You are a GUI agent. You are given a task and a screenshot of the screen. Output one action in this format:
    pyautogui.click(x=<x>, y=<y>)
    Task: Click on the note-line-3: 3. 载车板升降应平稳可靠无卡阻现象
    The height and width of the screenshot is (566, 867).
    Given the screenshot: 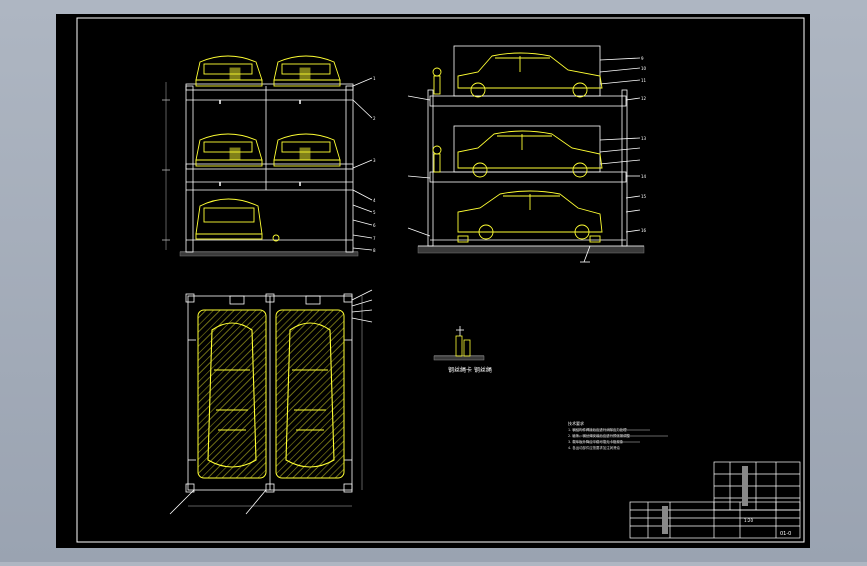 What is the action you would take?
    pyautogui.click(x=596, y=441)
    